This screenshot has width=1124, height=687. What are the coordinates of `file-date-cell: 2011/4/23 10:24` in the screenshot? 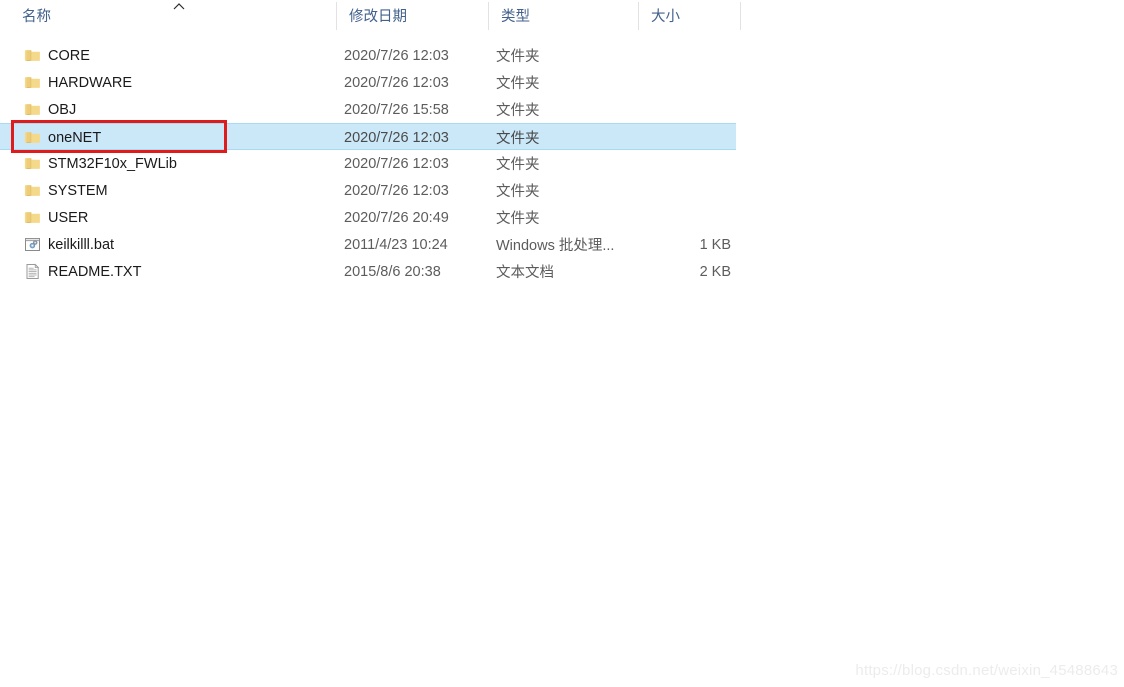 It's located at (396, 244).